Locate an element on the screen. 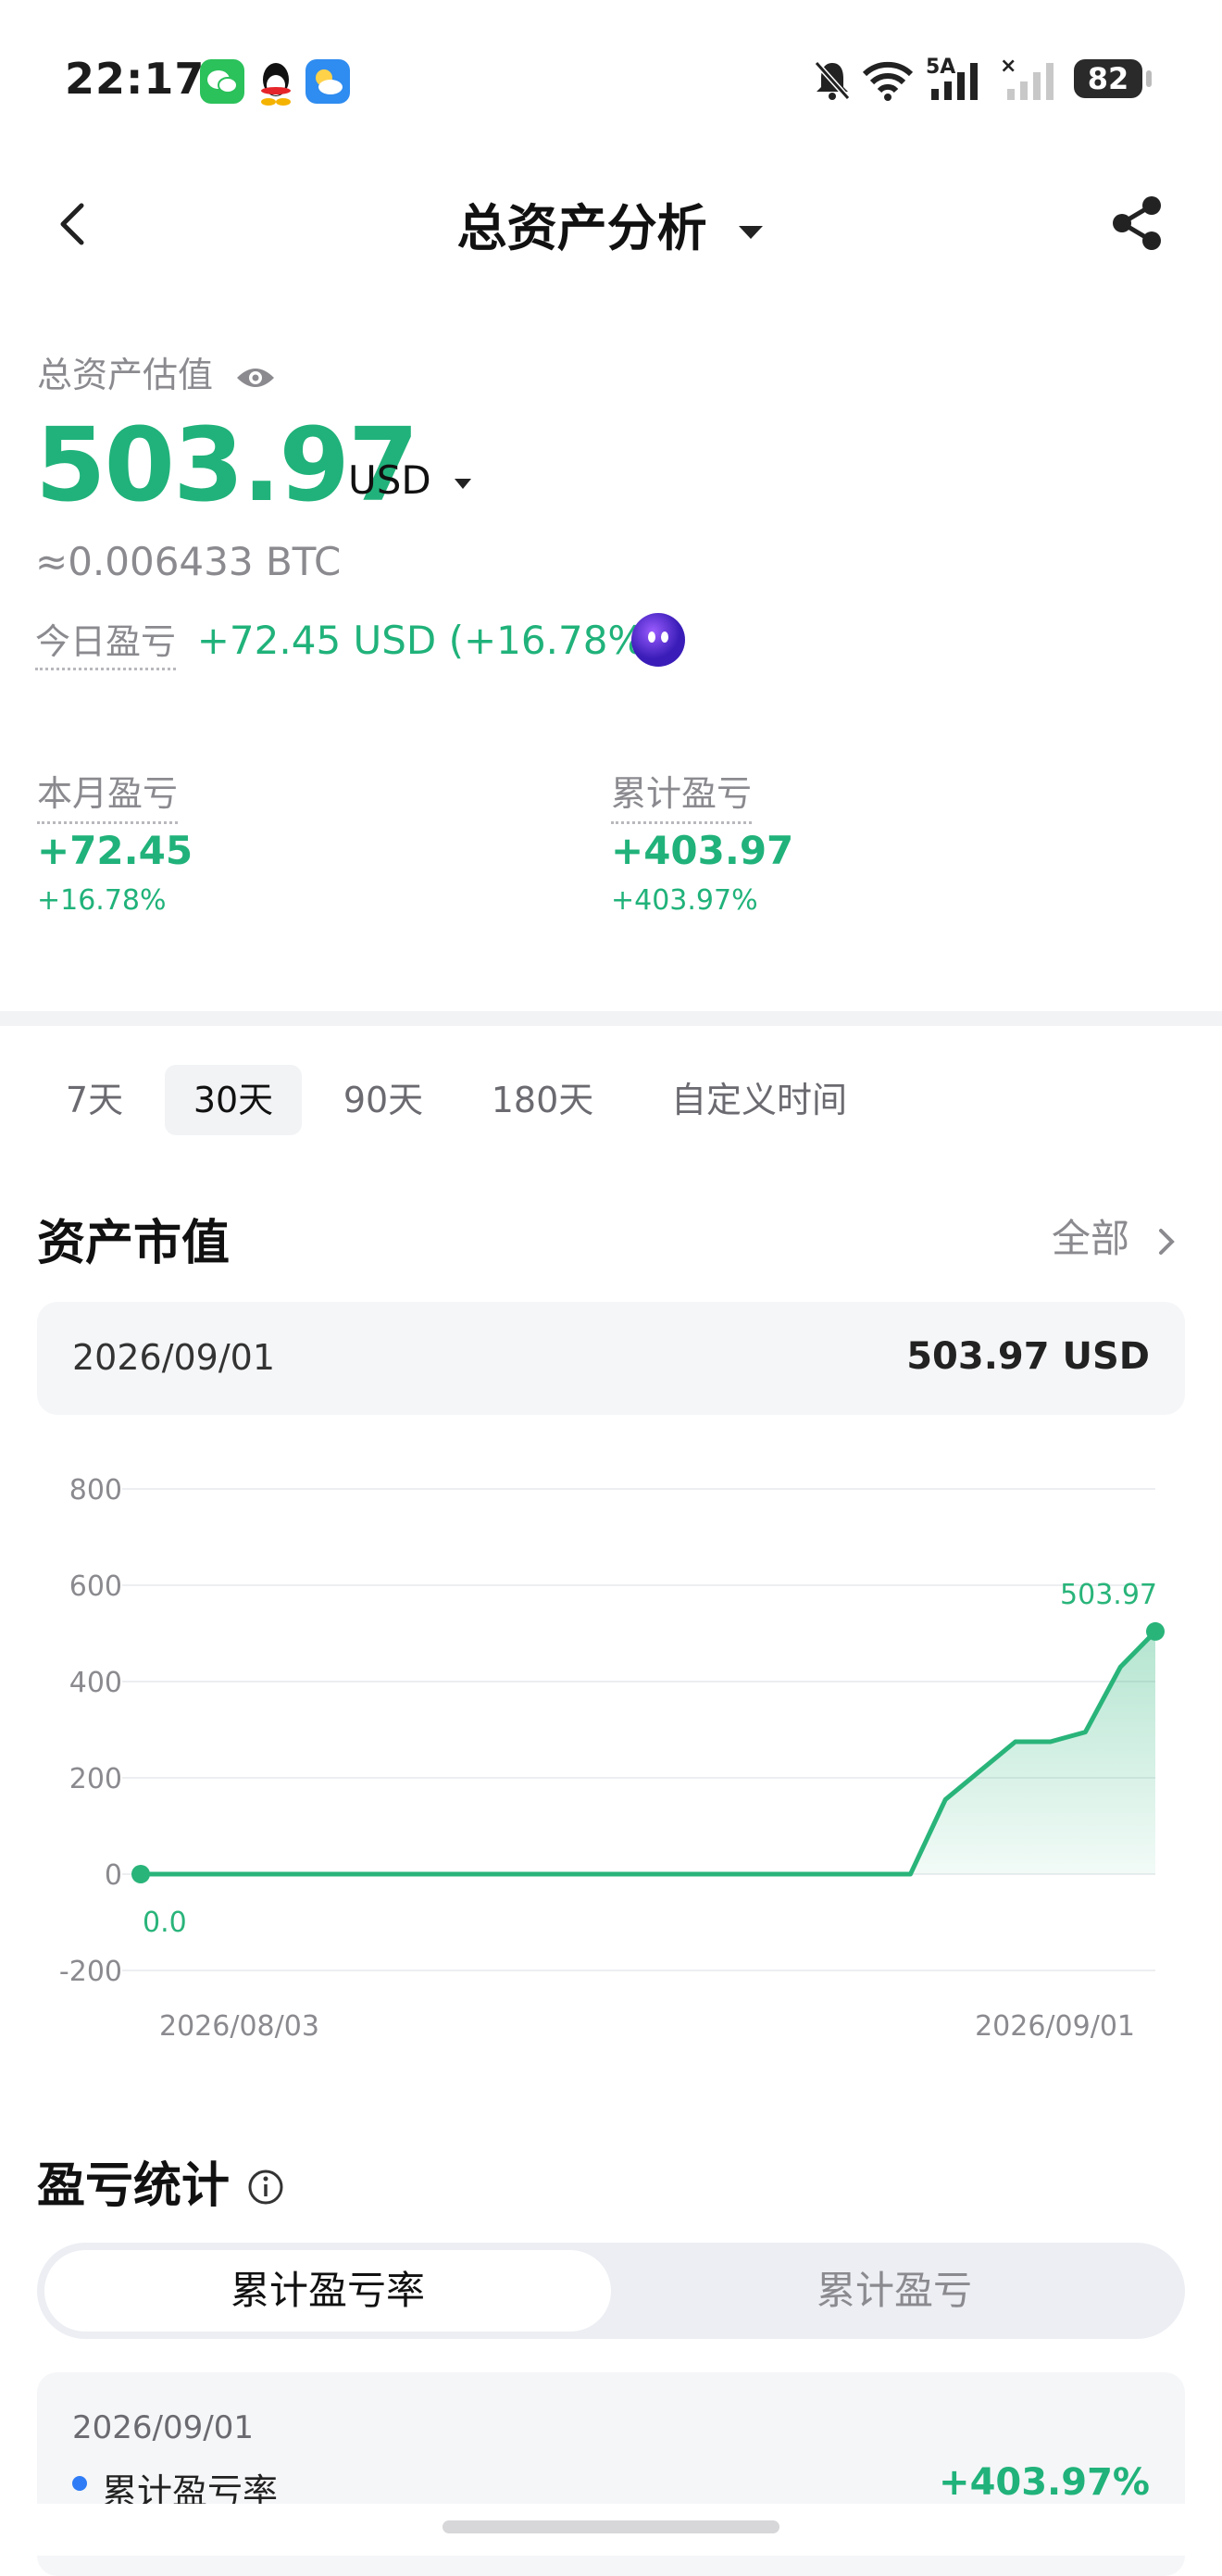 This screenshot has width=1222, height=2576. pnl-legend-dot is located at coordinates (79, 2484).